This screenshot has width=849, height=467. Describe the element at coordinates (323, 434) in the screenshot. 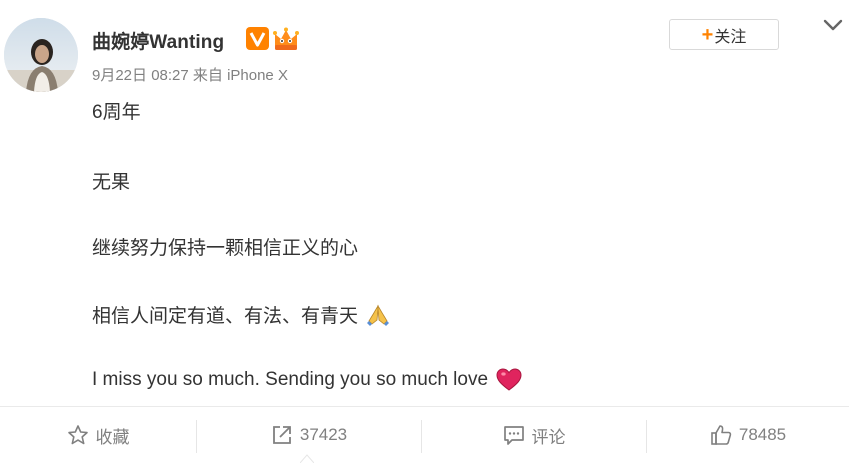

I see `repost-count: 37423` at that location.